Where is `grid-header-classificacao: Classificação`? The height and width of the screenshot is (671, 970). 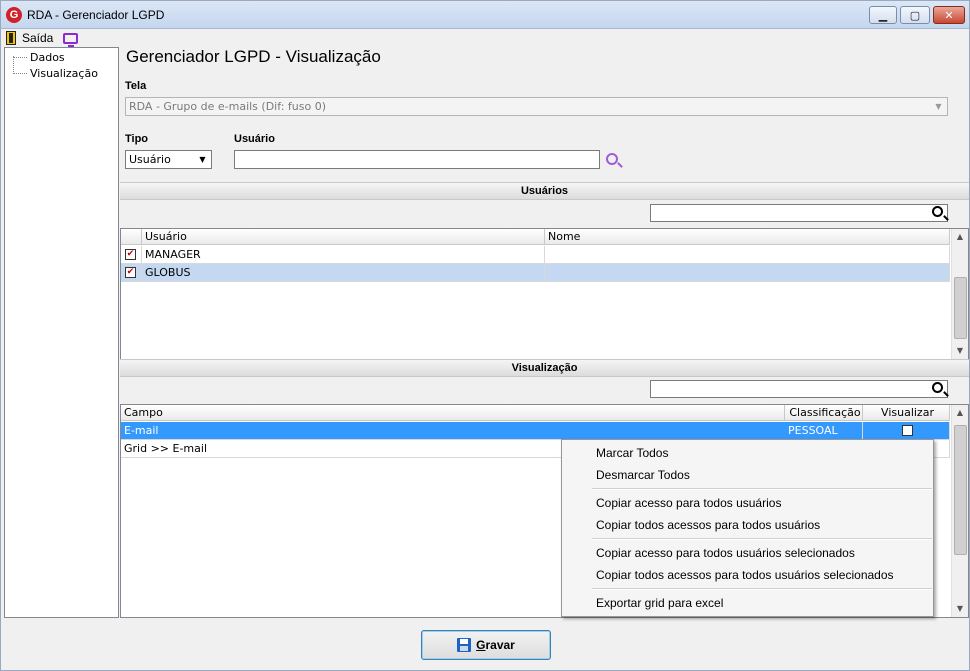 grid-header-classificacao: Classificação is located at coordinates (824, 413).